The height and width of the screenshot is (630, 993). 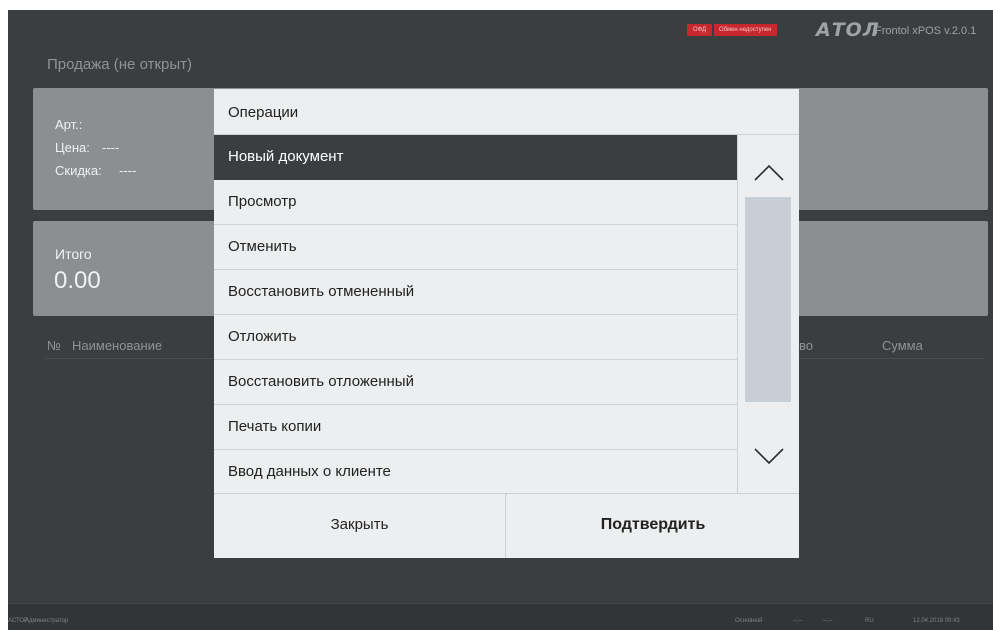 I want to click on column-header-number: №, so click(x=54, y=345).